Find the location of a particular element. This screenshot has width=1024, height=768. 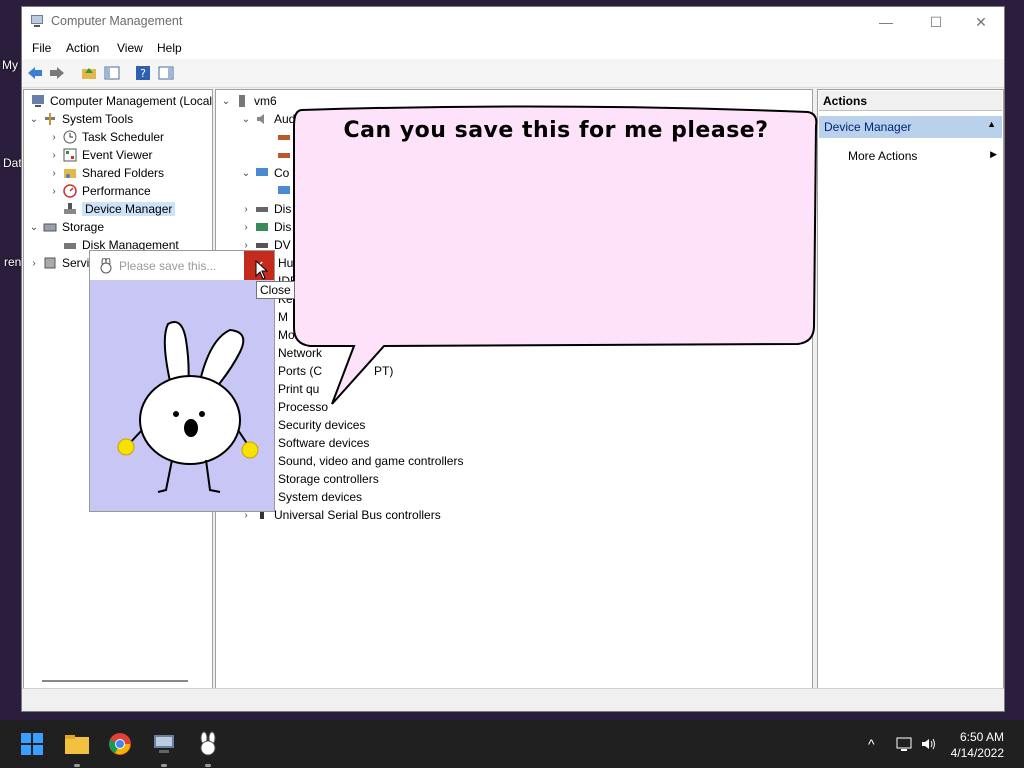

file-explorer-button is located at coordinates (77, 744).